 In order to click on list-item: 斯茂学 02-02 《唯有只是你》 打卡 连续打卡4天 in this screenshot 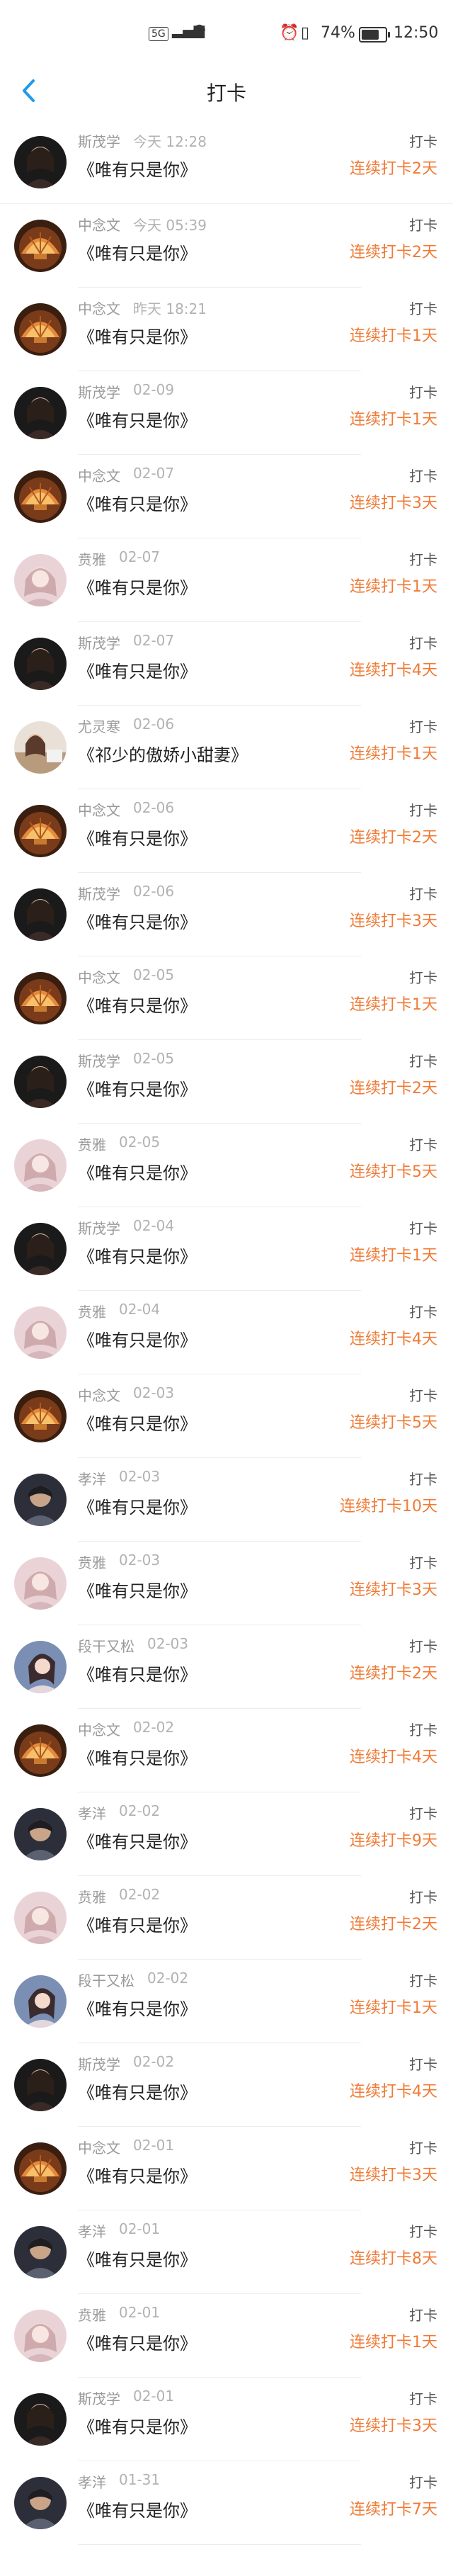, I will do `click(226, 2085)`.